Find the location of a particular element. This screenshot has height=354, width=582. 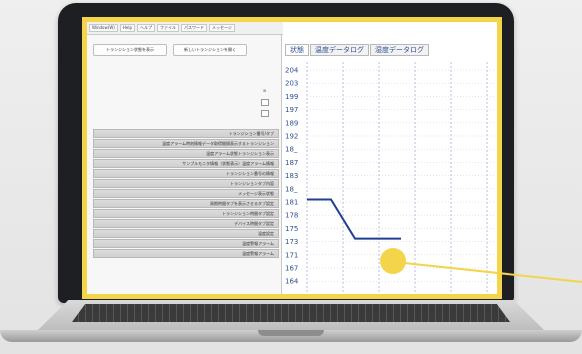

y-tick-label: 187 is located at coordinates (291, 163).